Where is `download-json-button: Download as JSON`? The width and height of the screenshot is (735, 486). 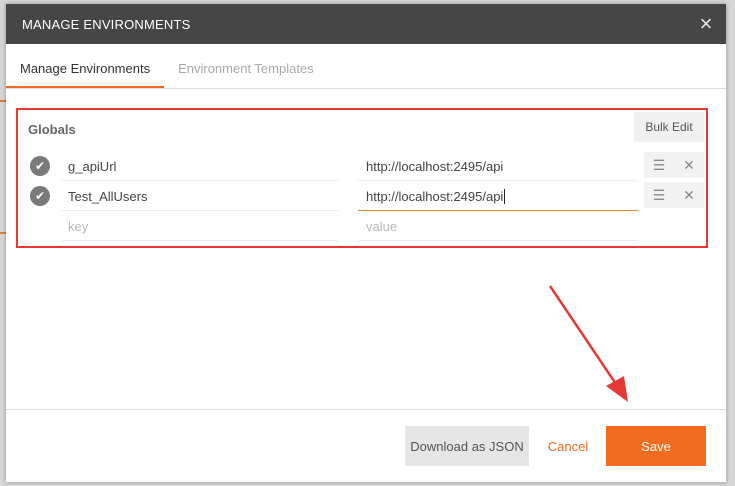
download-json-button: Download as JSON is located at coordinates (467, 446).